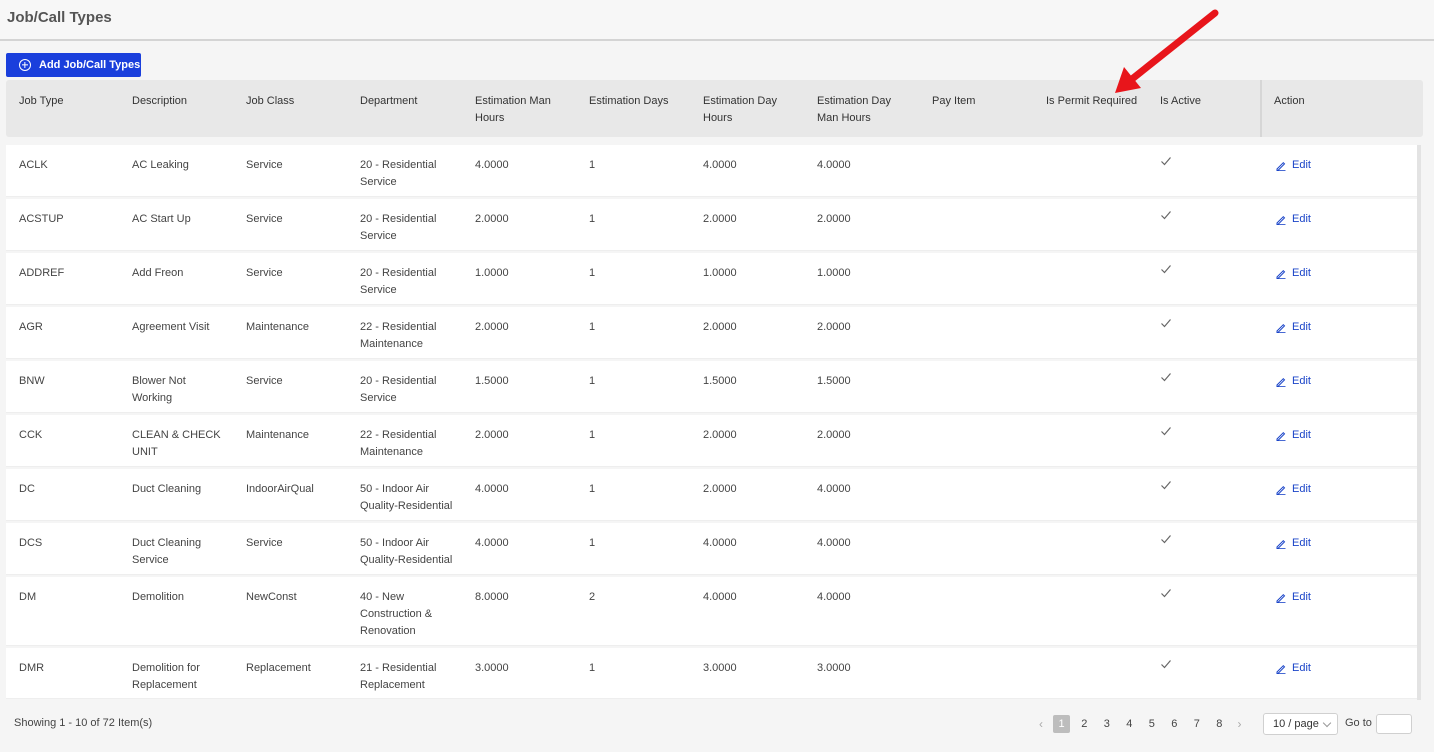 Image resolution: width=1434 pixels, height=752 pixels. I want to click on cell-description: Duct Cleaning Service, so click(167, 551).